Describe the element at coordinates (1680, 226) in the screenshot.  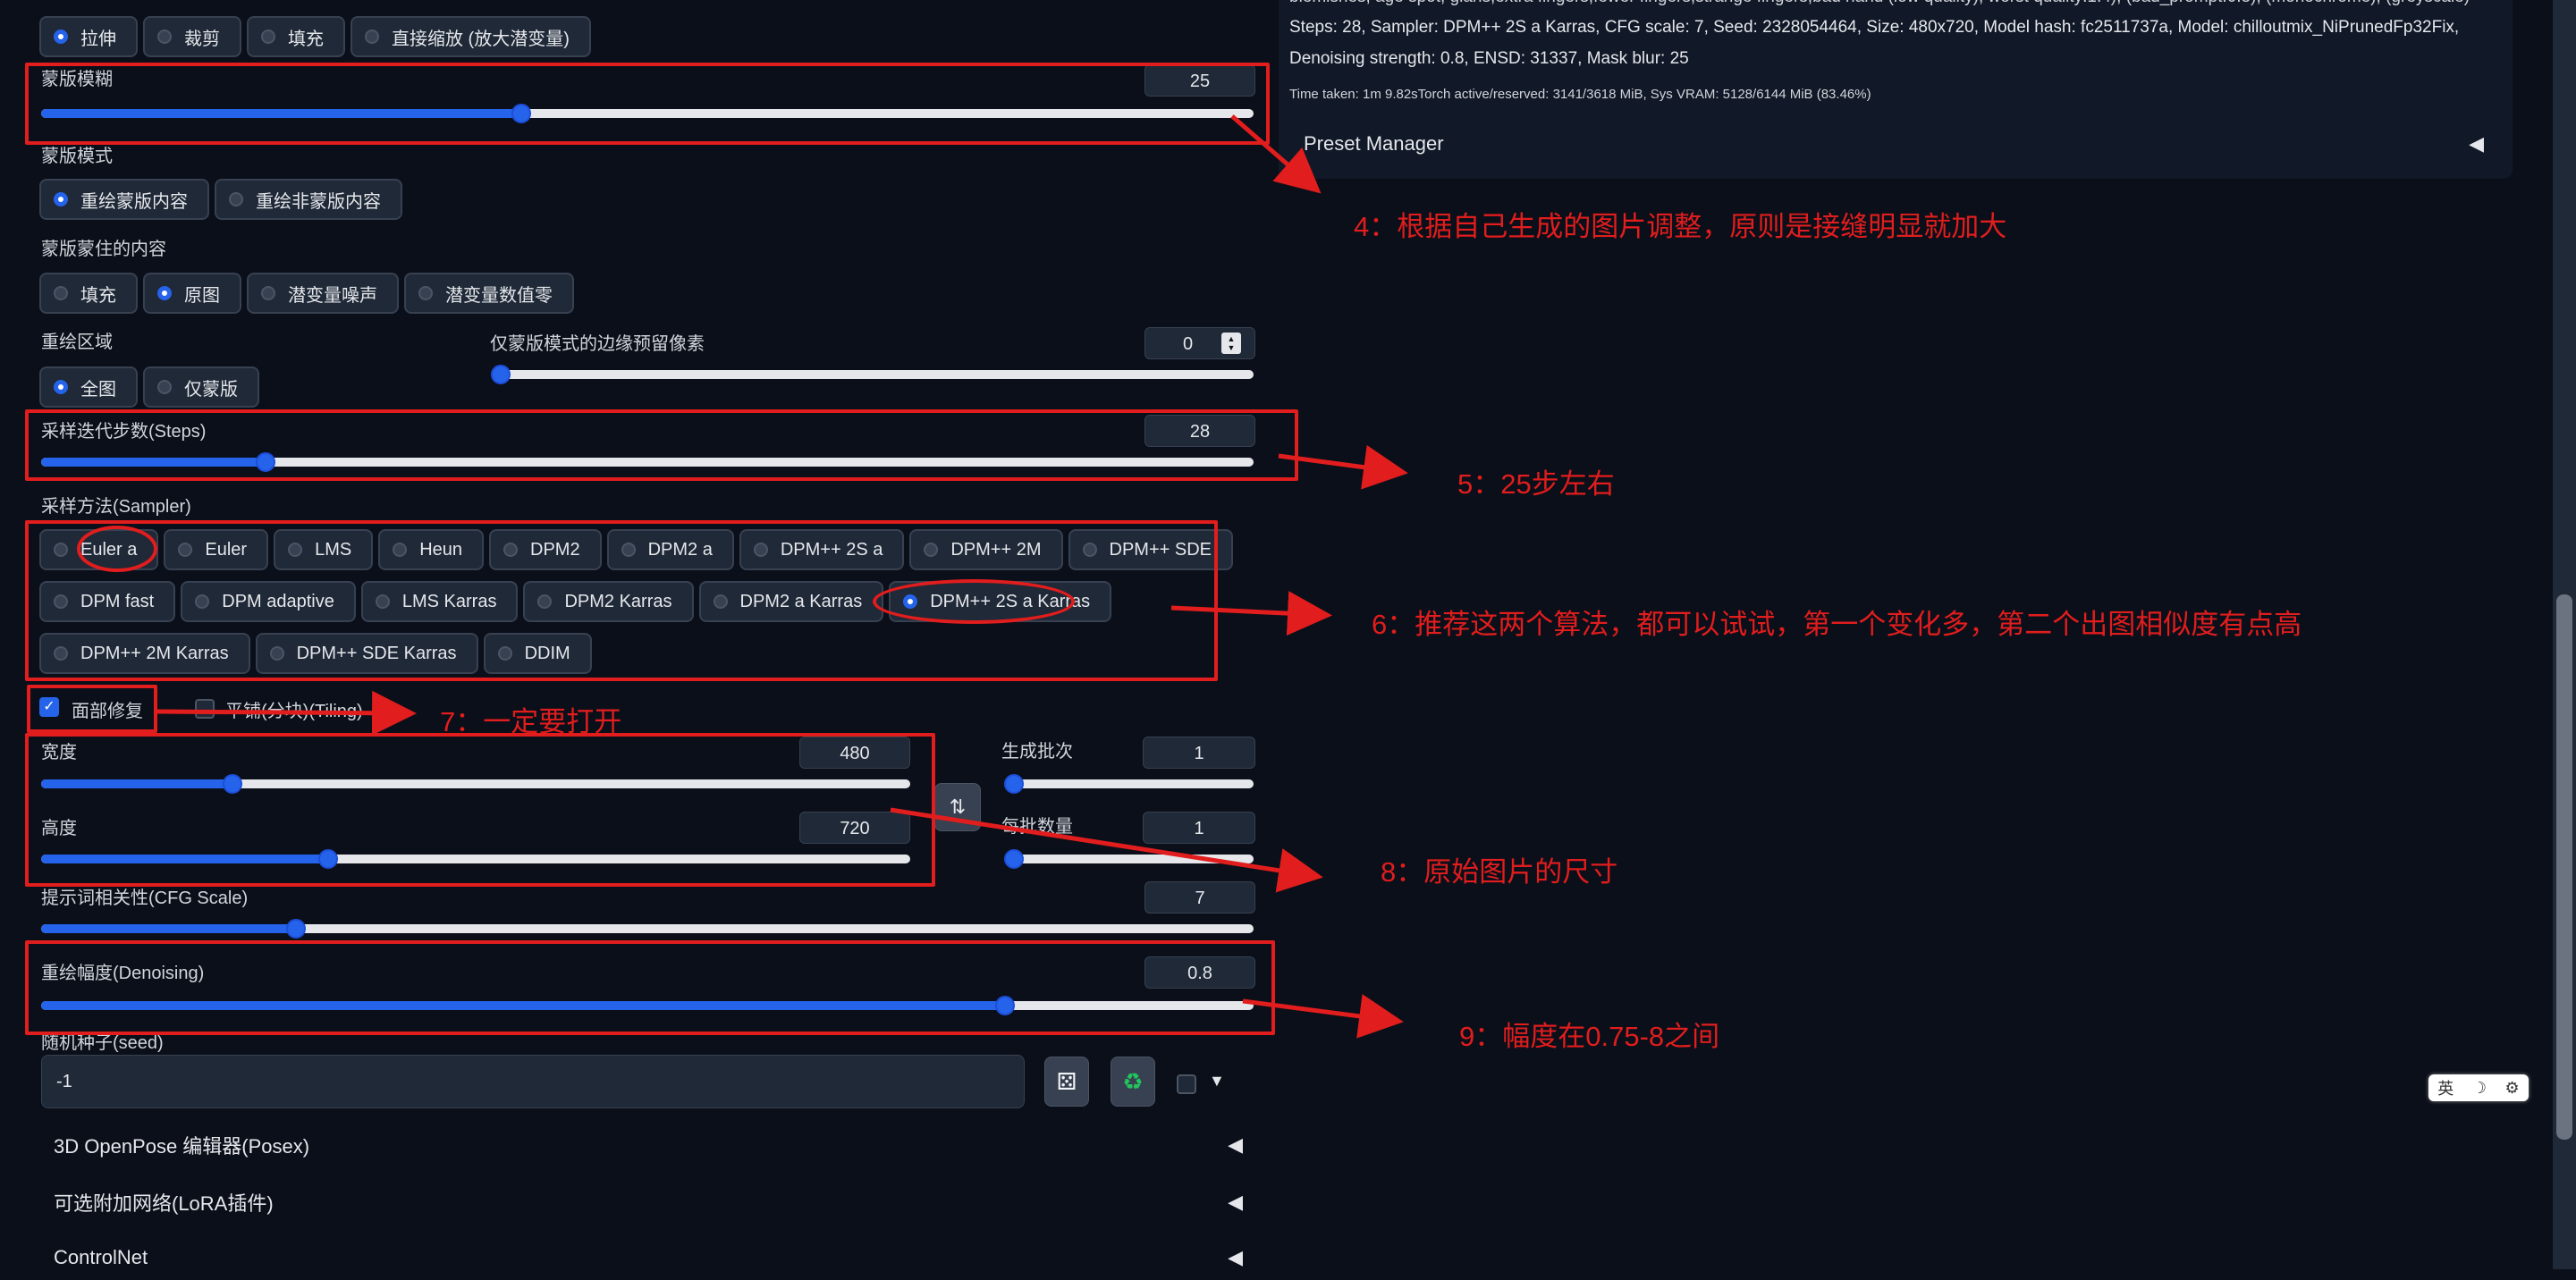
I see `annotation-4: 4：根据自己生成的图片调整，原则是接缝明显就加大` at that location.